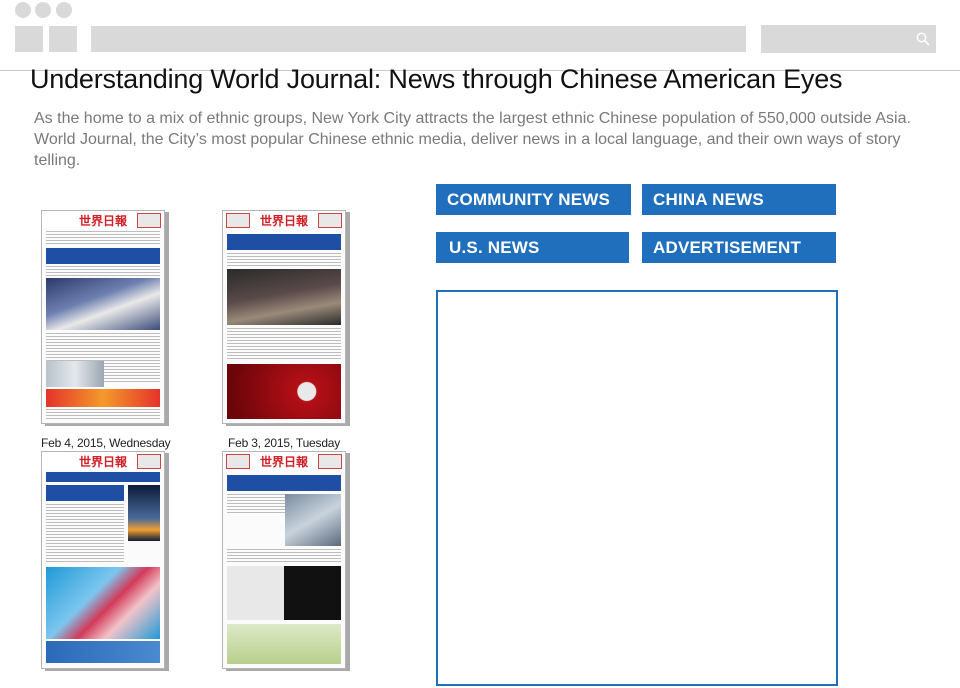  Describe the element at coordinates (43, 10) in the screenshot. I see `window-minimize-dot` at that location.